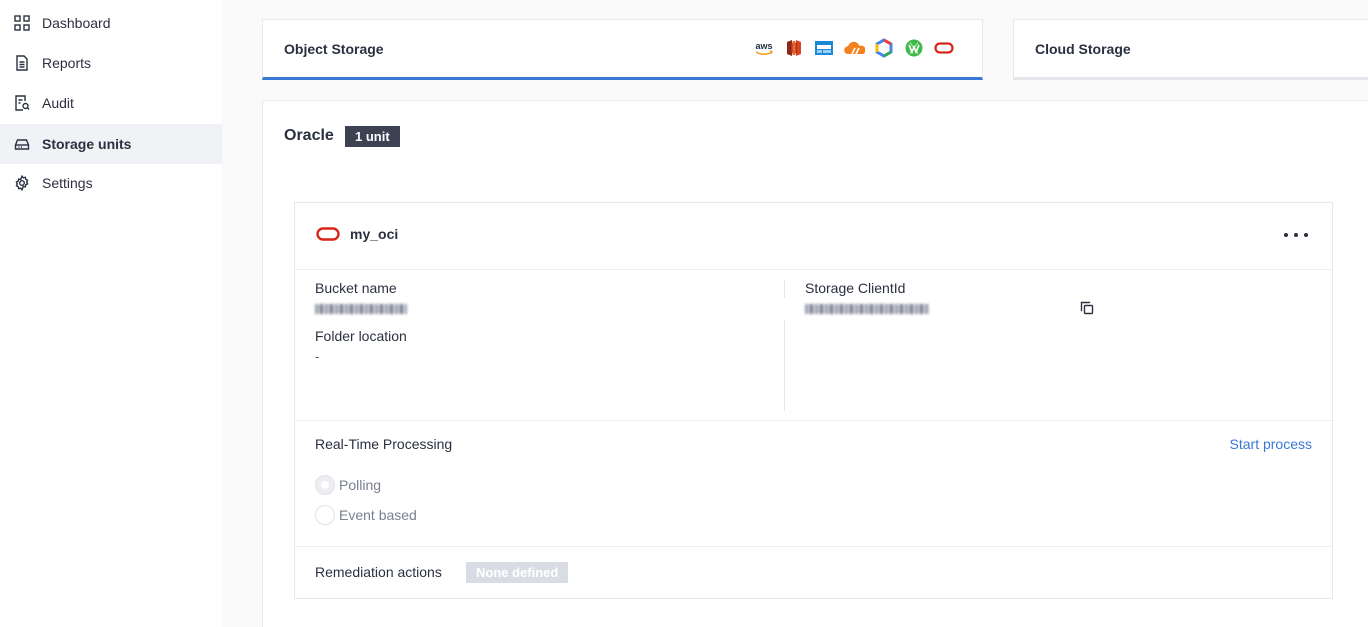 The width and height of the screenshot is (1368, 627). What do you see at coordinates (361, 336) in the screenshot?
I see `folder-location-label: Folder location` at bounding box center [361, 336].